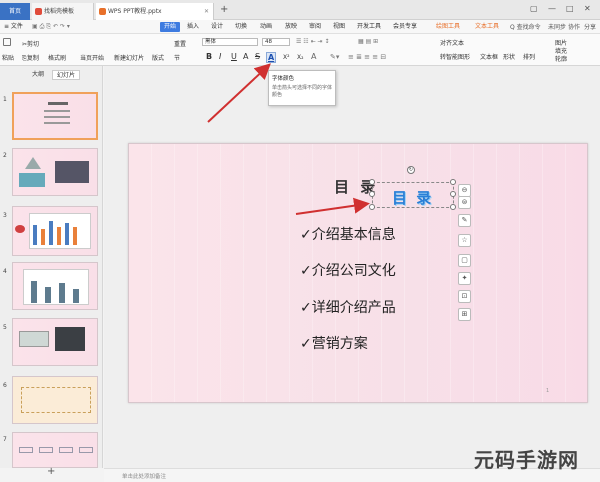 This screenshot has width=600, height=482. What do you see at coordinates (15, 11) in the screenshot?
I see `home-tab: 首页` at bounding box center [15, 11].